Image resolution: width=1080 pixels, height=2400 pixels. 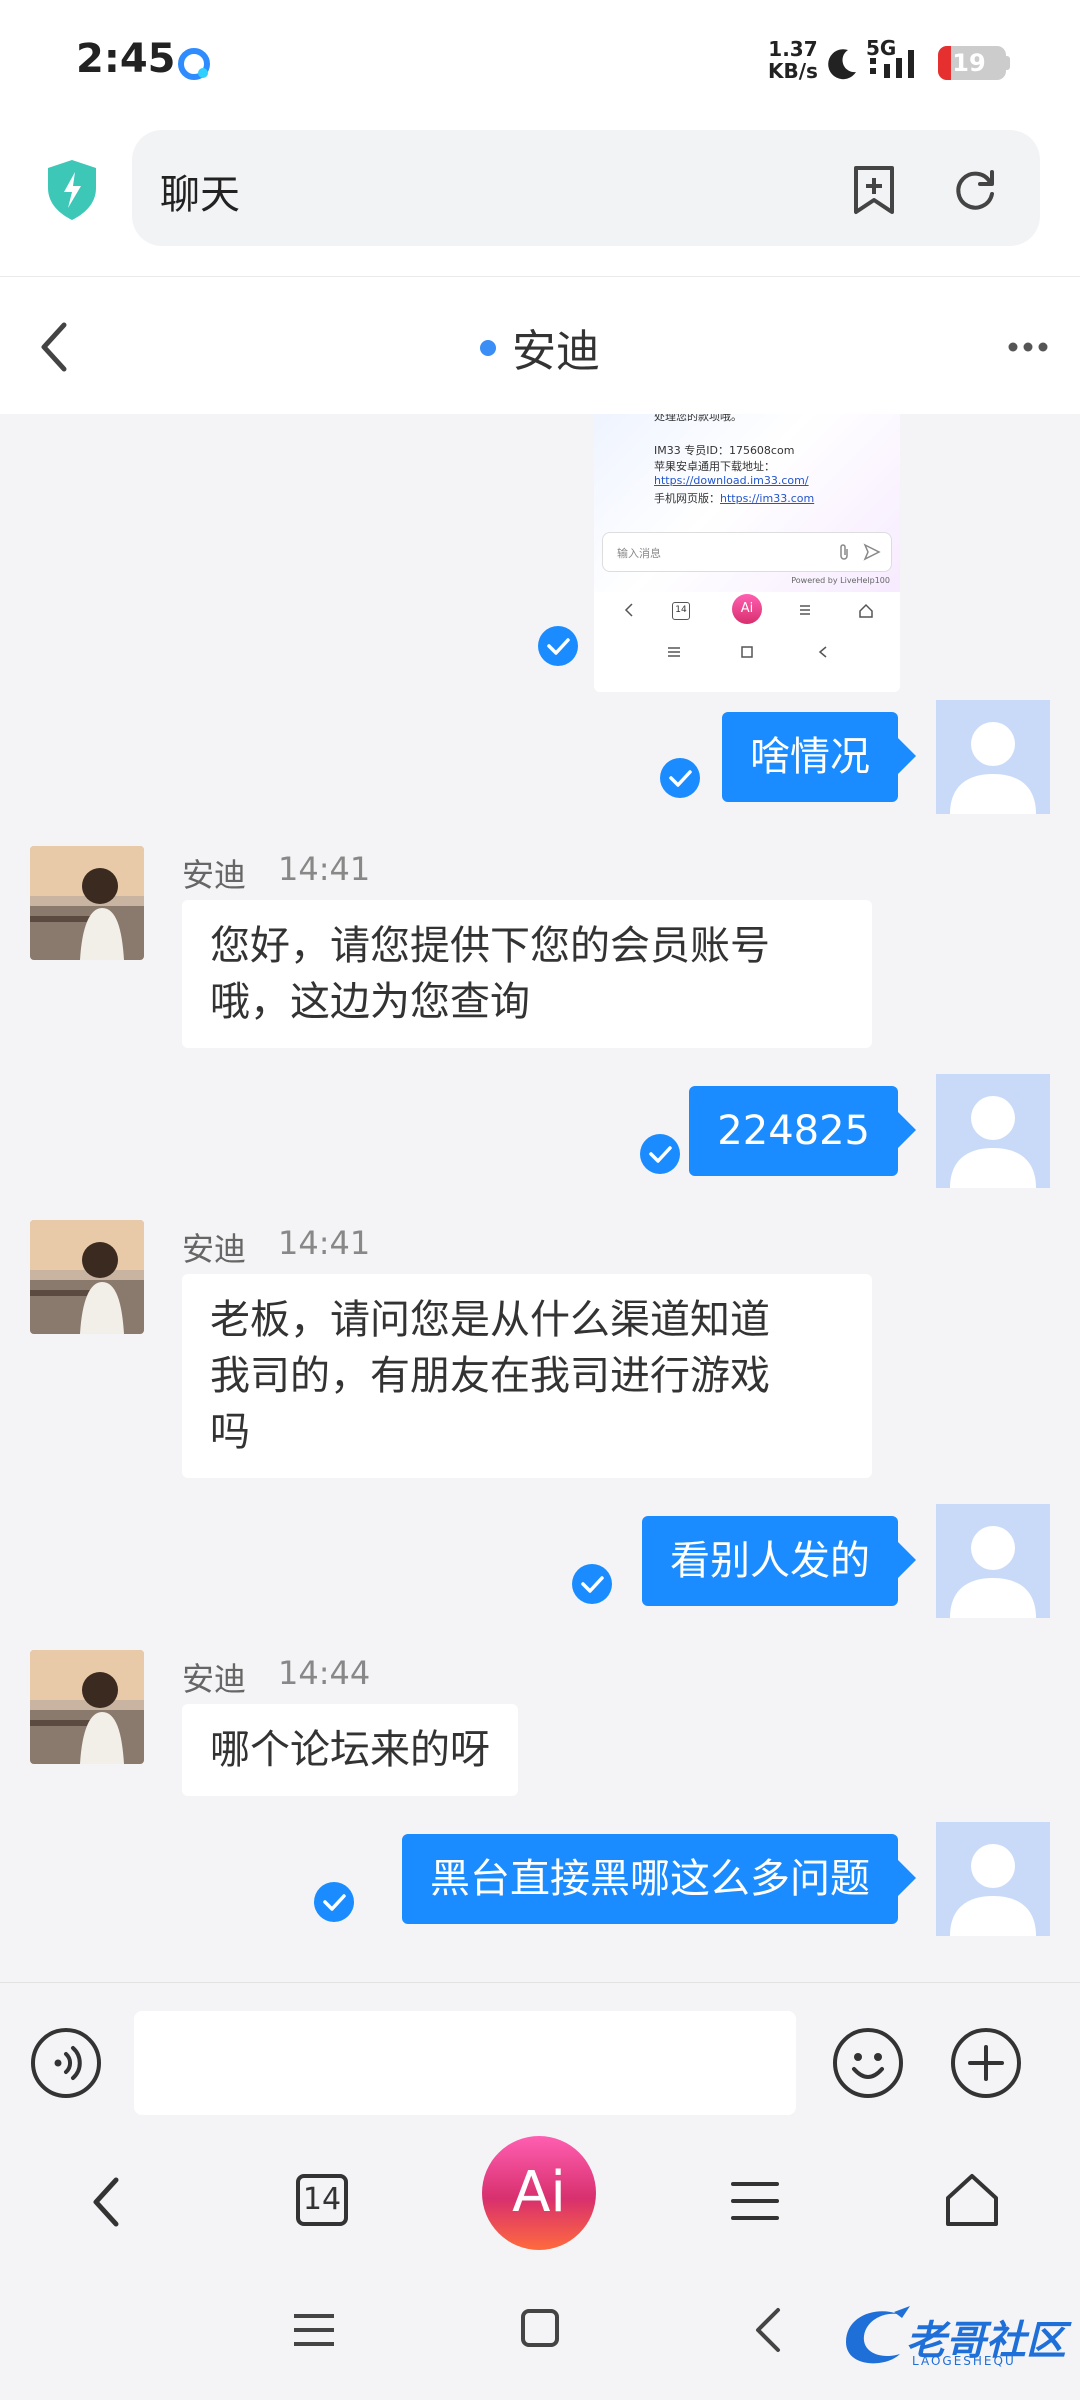 I want to click on screenshot-link: https://download.im33.com/, so click(x=731, y=480).